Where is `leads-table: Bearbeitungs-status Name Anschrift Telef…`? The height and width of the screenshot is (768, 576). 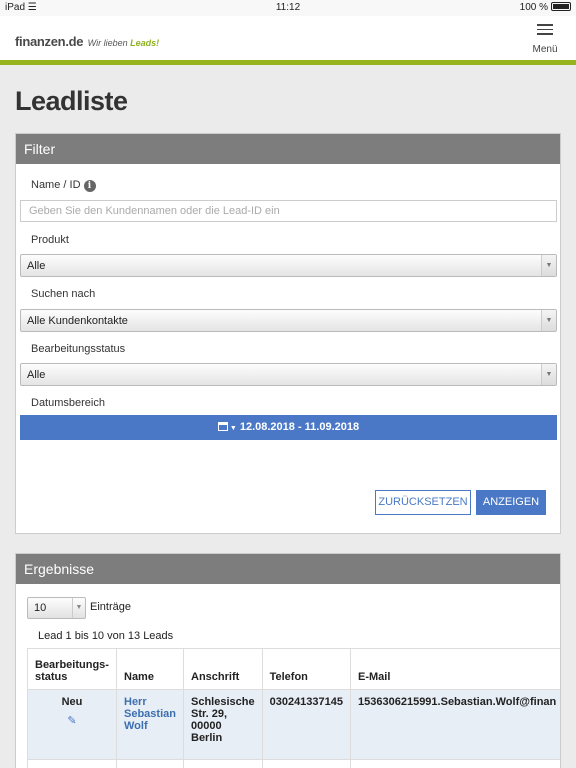
leads-table: Bearbeitungs-status Name Anschrift Telef… is located at coordinates (293, 708).